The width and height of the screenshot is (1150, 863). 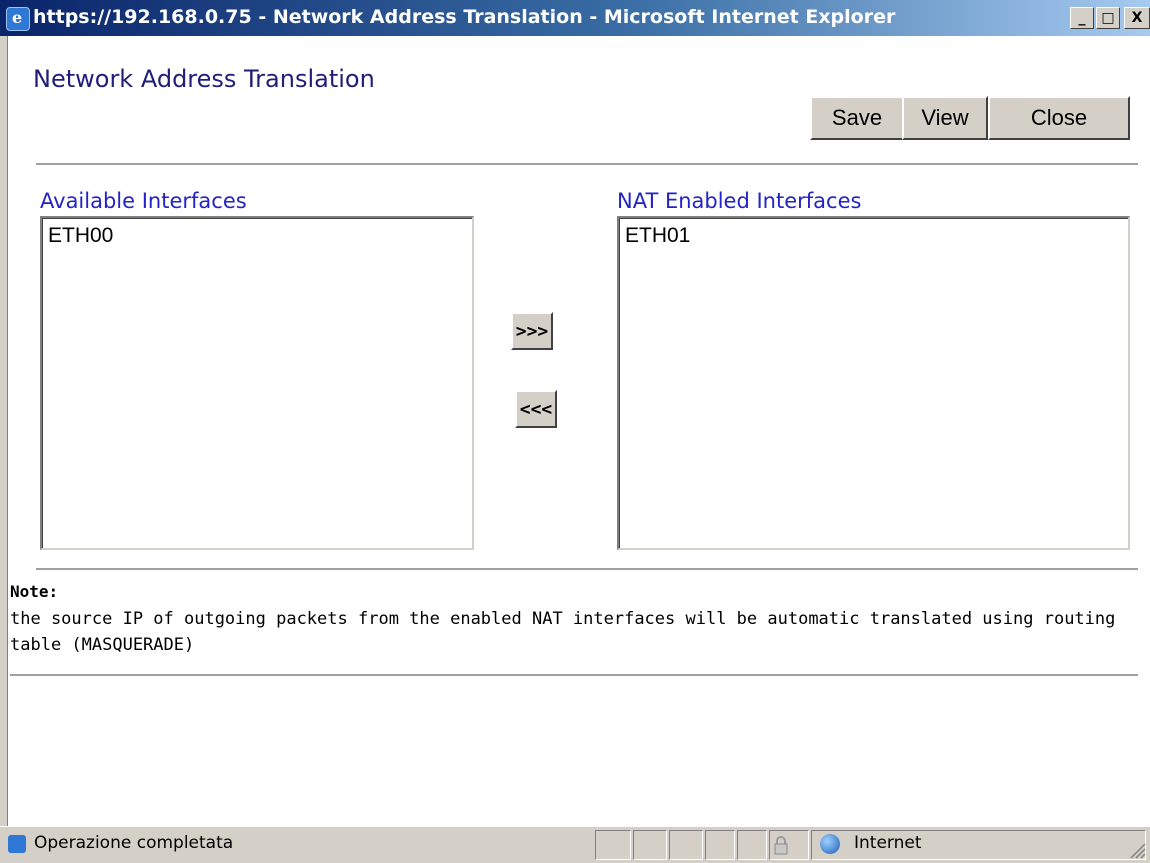 What do you see at coordinates (830, 844) in the screenshot?
I see `globe-icon` at bounding box center [830, 844].